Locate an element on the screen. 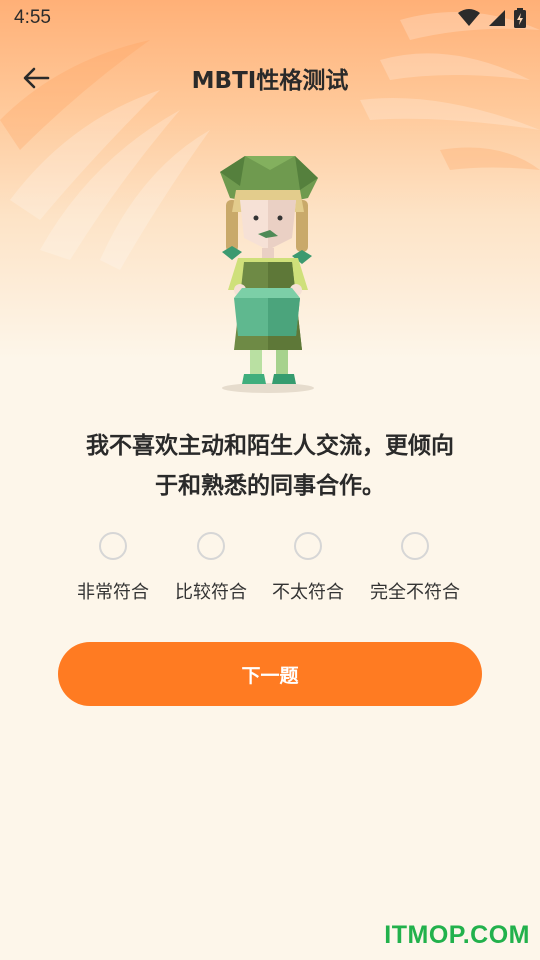 Image resolution: width=540 pixels, height=960 pixels. girl-with-box-image is located at coordinates (269, 274).